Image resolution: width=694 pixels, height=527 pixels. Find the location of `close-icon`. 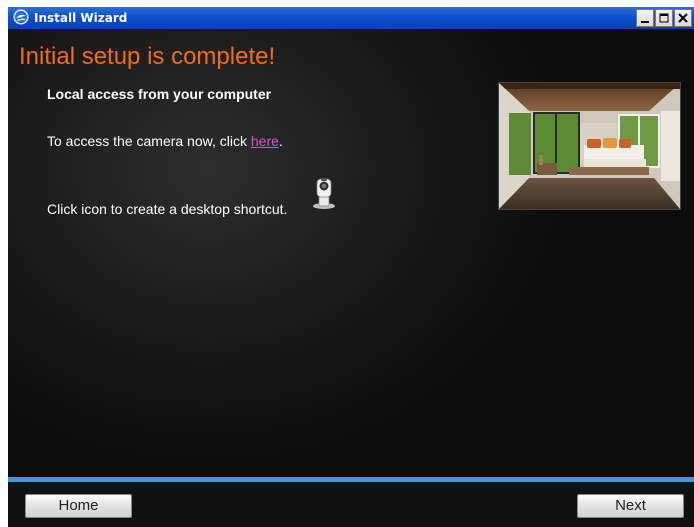

close-icon is located at coordinates (683, 18).